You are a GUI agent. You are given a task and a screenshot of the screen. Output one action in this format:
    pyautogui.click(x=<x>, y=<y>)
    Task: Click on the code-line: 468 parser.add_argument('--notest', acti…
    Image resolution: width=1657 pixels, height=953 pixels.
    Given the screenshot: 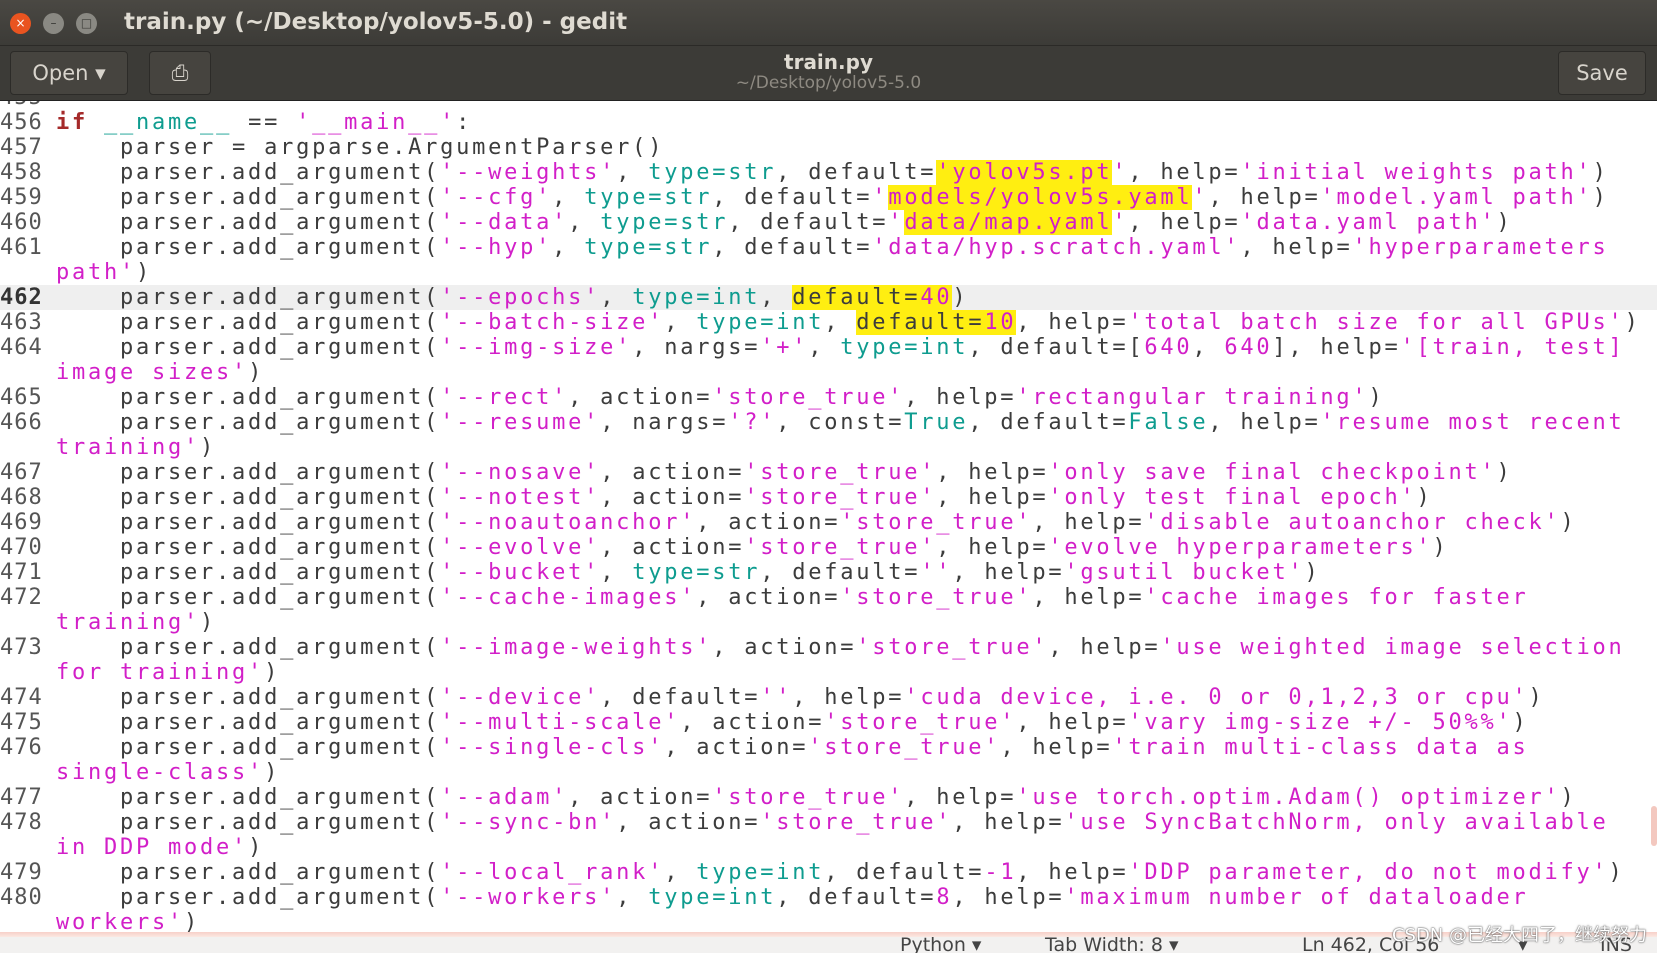 What is the action you would take?
    pyautogui.click(x=828, y=497)
    